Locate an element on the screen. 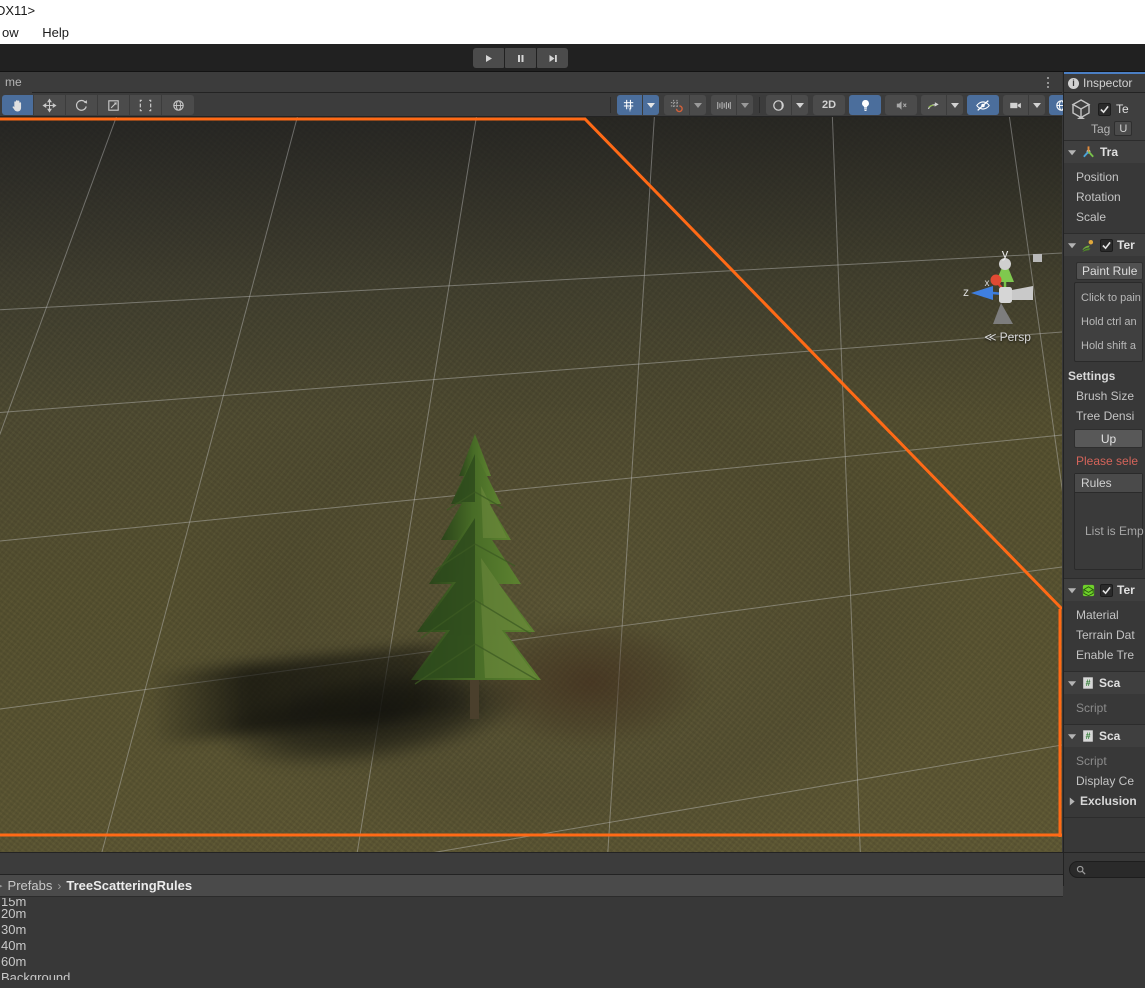 The height and width of the screenshot is (988, 1145). terrain-icon is located at coordinates (1088, 590).